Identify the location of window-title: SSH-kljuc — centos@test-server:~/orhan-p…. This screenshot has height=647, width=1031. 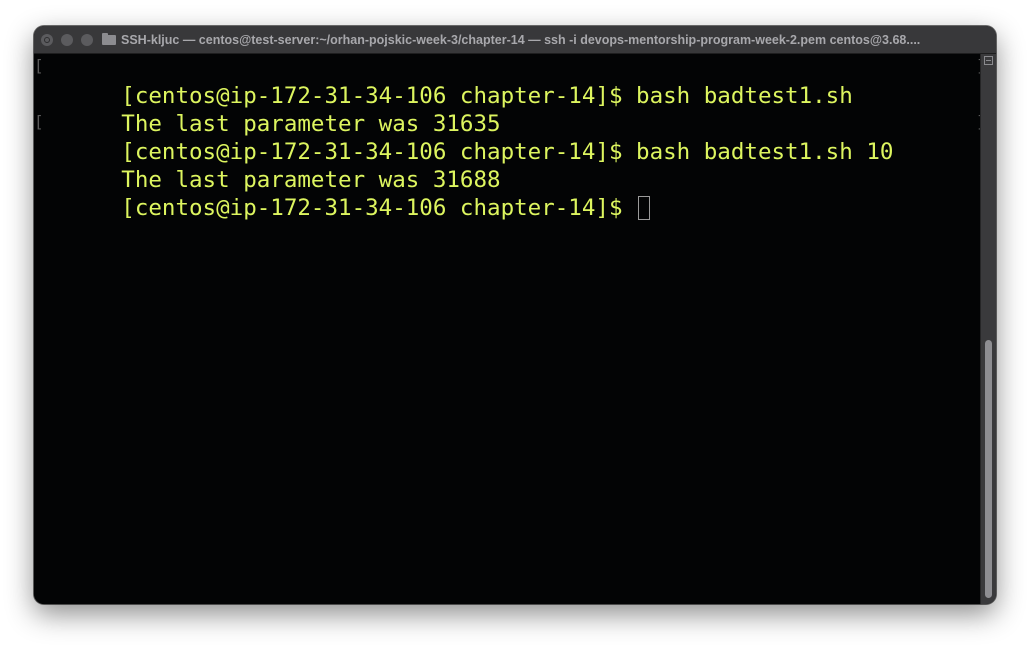
(521, 40).